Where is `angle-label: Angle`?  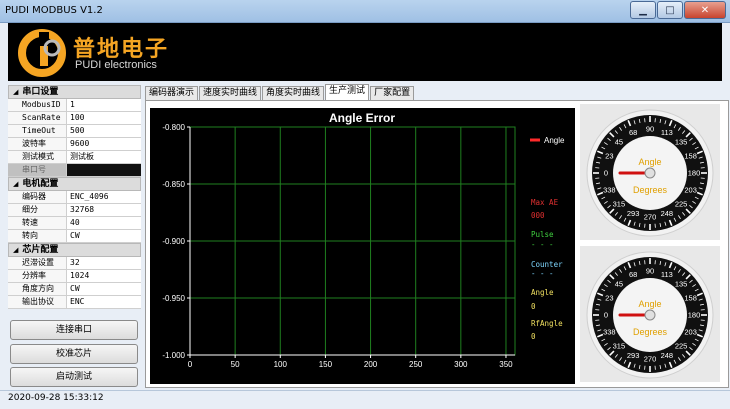 angle-label: Angle is located at coordinates (542, 292).